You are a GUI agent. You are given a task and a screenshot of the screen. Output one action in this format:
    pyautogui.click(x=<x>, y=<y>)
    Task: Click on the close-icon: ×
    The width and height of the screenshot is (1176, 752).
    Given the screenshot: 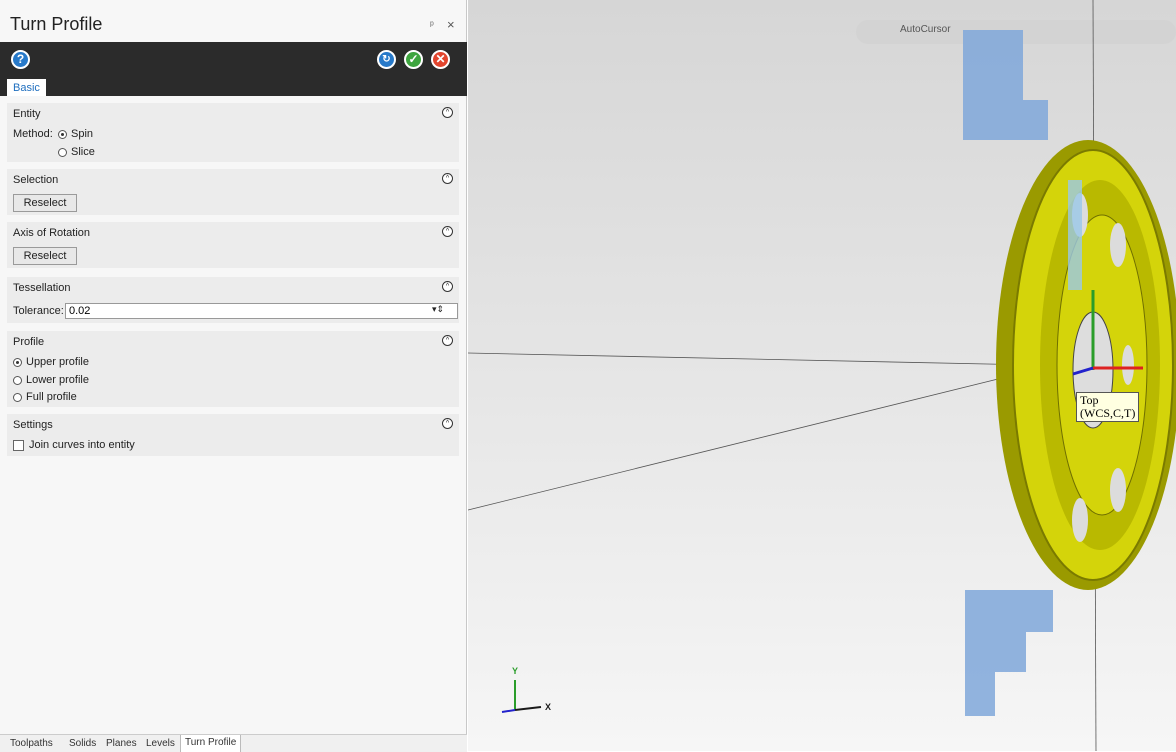 What is the action you would take?
    pyautogui.click(x=451, y=24)
    